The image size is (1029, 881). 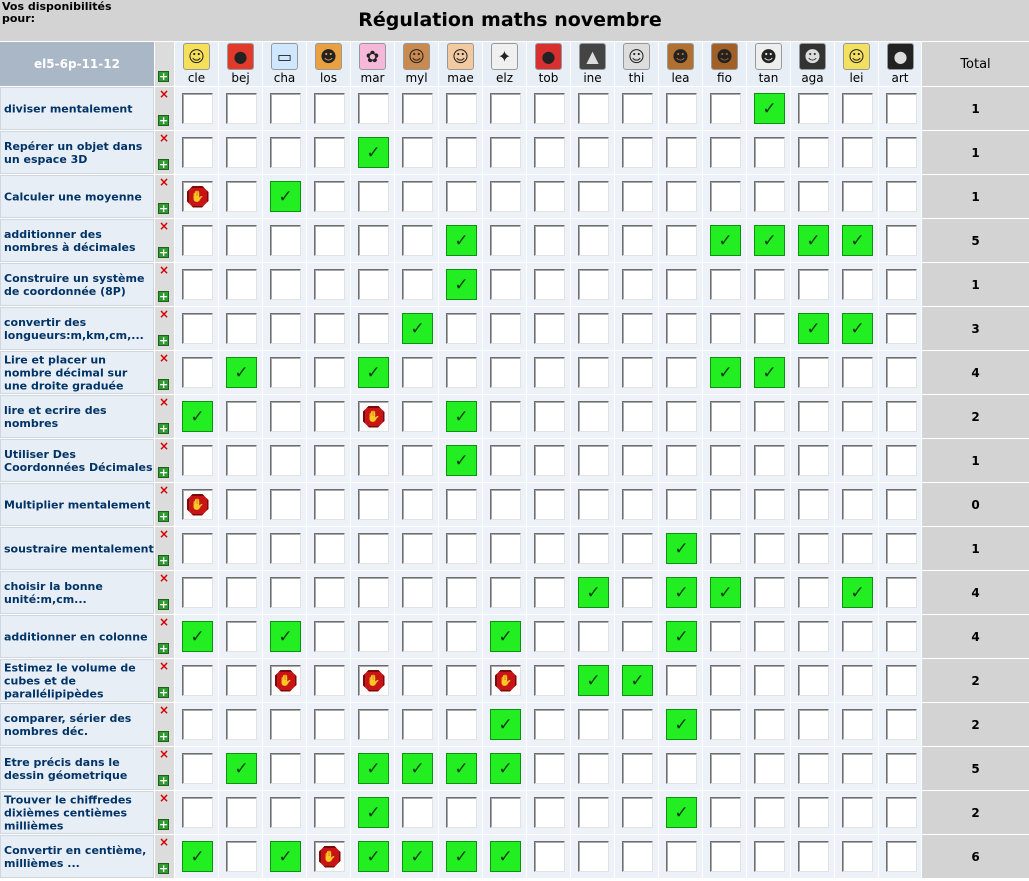 What do you see at coordinates (77, 724) in the screenshot?
I see `skill-label-cell: comparer, sérier des nombres déc.` at bounding box center [77, 724].